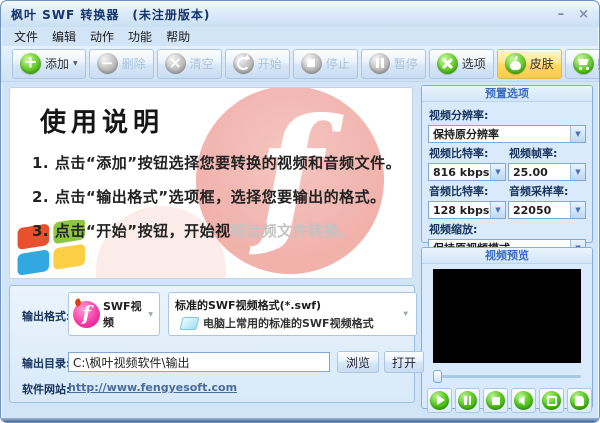 The height and width of the screenshot is (423, 600). Describe the element at coordinates (437, 376) in the screenshot. I see `seek-slider-thumb` at that location.